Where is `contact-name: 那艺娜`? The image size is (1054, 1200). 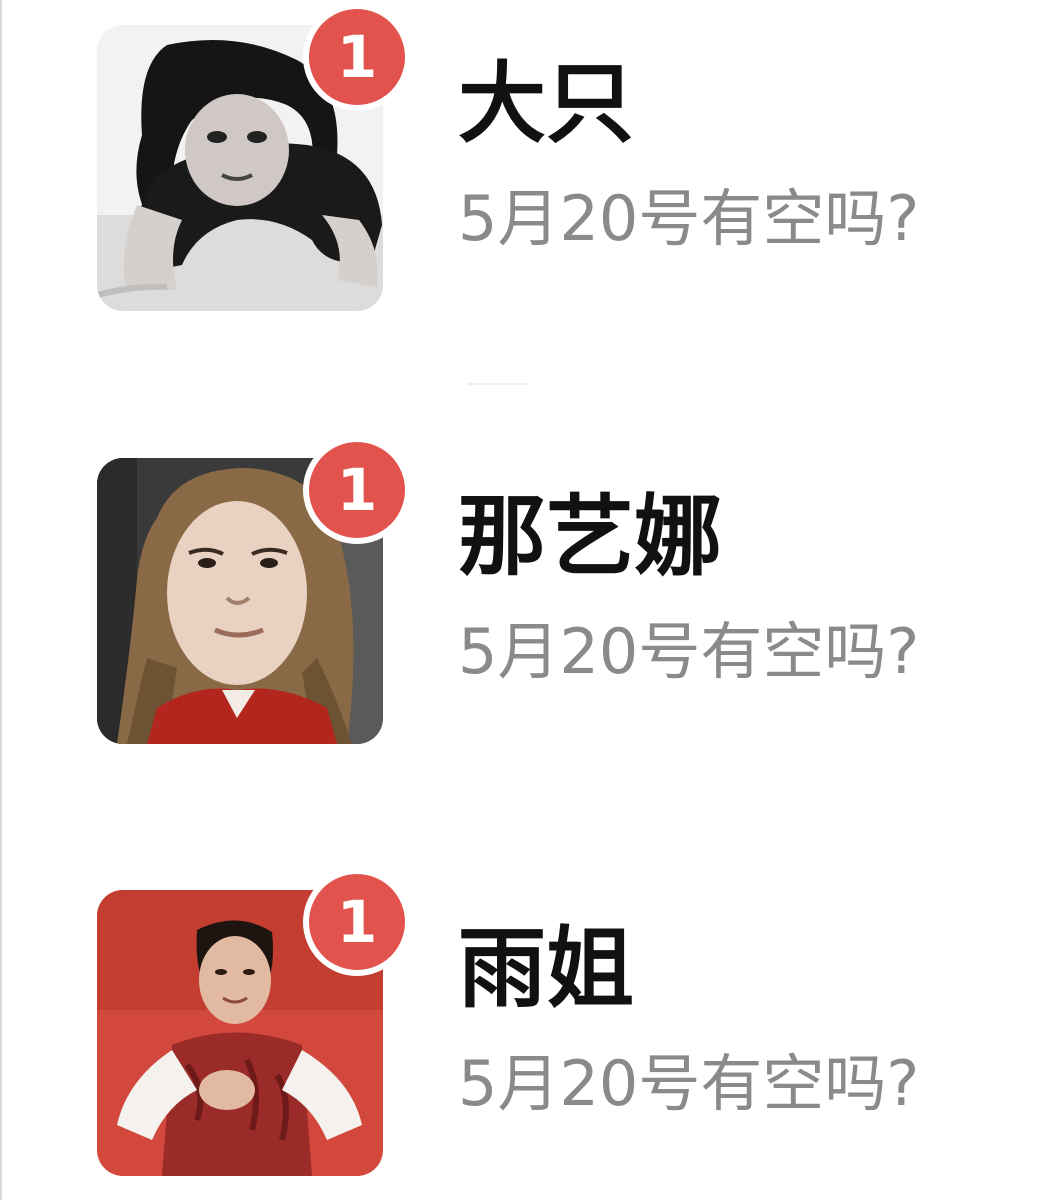
contact-name: 那艺娜 is located at coordinates (590, 536).